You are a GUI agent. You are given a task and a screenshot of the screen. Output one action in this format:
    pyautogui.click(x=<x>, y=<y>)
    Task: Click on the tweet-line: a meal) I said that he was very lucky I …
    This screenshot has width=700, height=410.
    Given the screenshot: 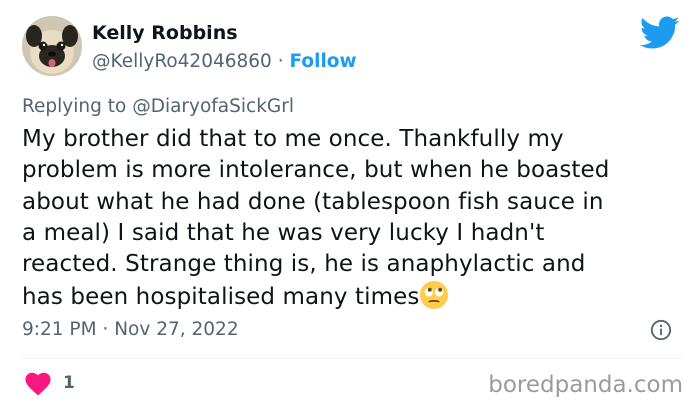 What is the action you would take?
    pyautogui.click(x=283, y=232)
    